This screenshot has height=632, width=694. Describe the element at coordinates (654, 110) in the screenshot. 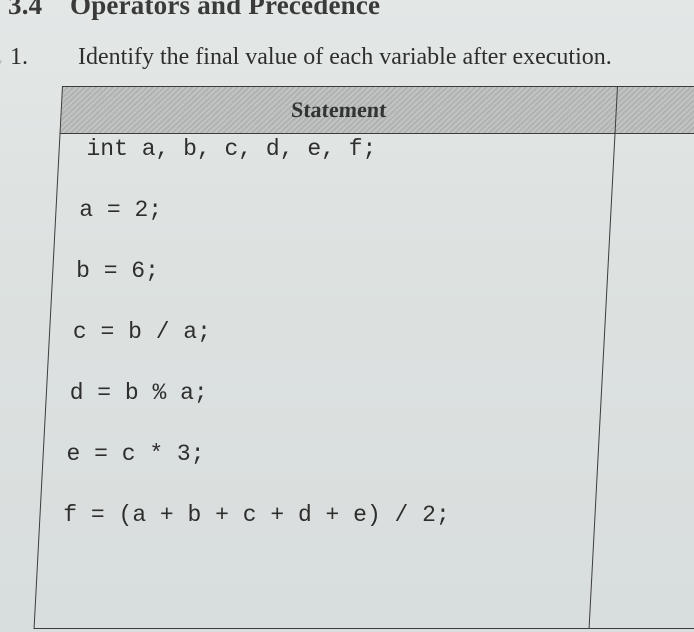

I see `header-second-column: T` at that location.